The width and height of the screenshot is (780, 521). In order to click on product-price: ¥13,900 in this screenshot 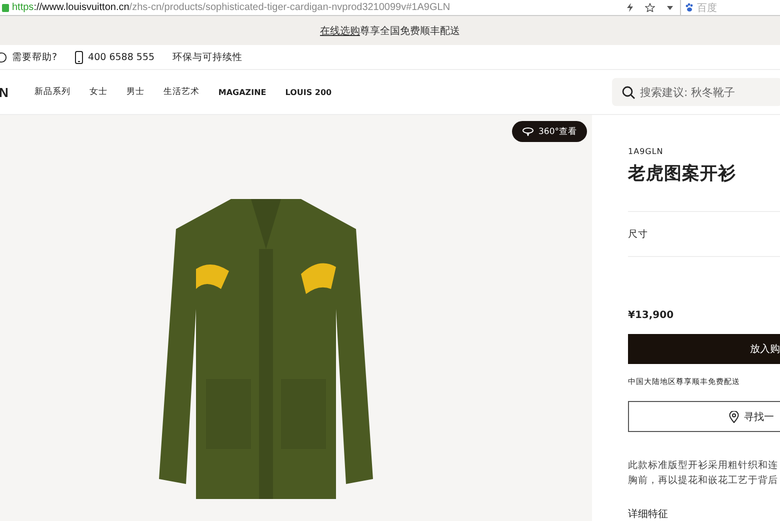, I will do `click(651, 315)`.